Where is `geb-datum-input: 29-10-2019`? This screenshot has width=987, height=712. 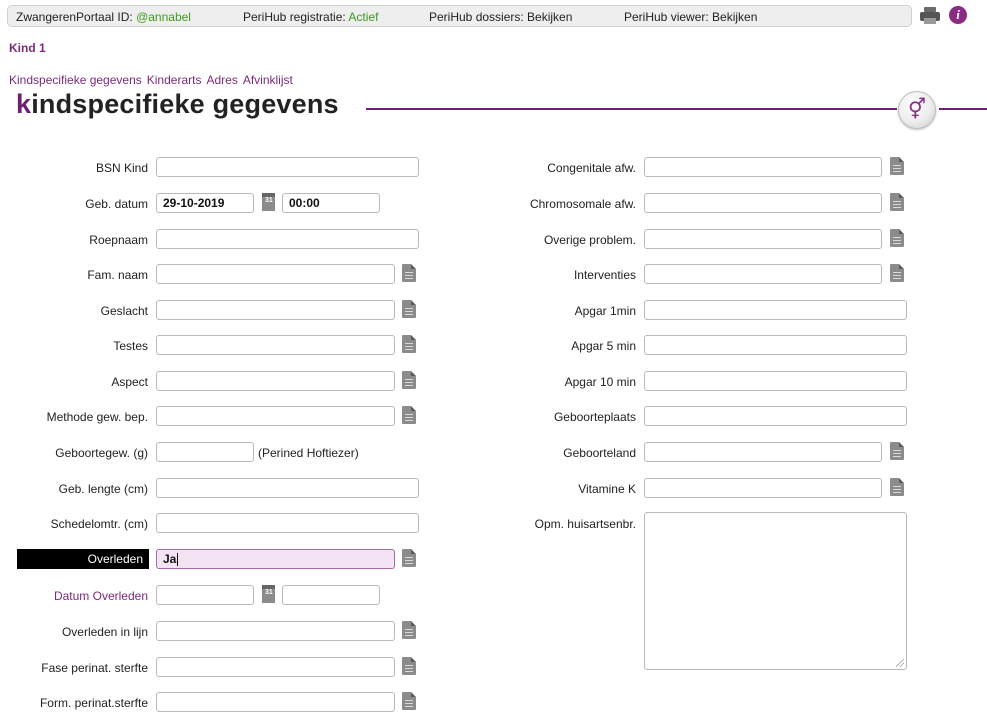
geb-datum-input: 29-10-2019 is located at coordinates (205, 203).